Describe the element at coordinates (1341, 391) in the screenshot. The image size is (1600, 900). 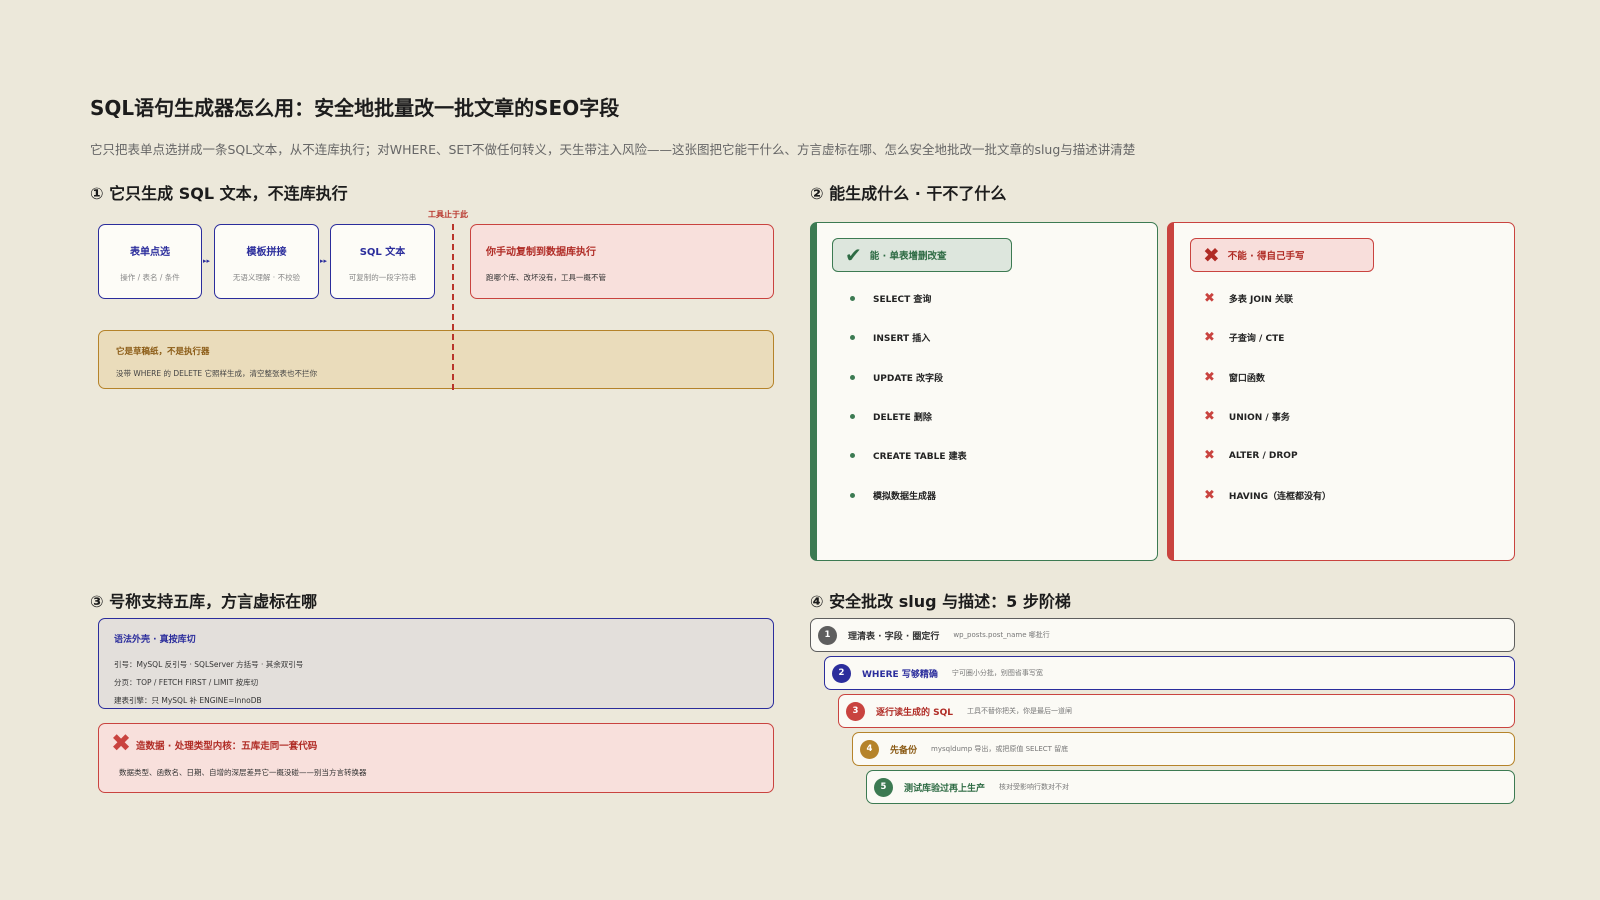
I see `cannot-panel` at that location.